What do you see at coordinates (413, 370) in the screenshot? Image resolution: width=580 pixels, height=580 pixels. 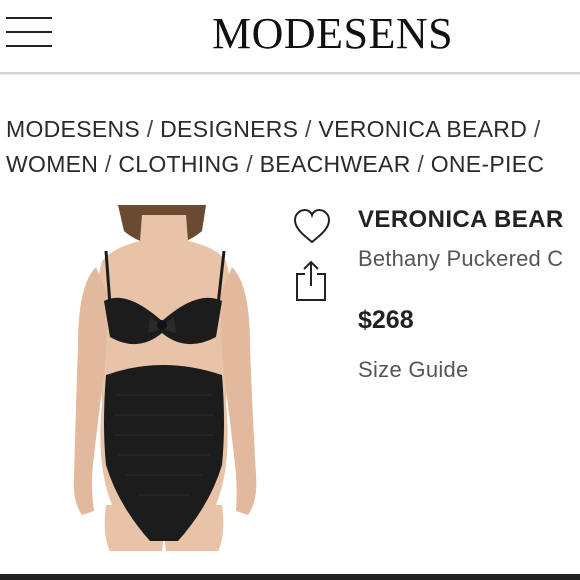 I see `size-guide-link: Size Guide` at bounding box center [413, 370].